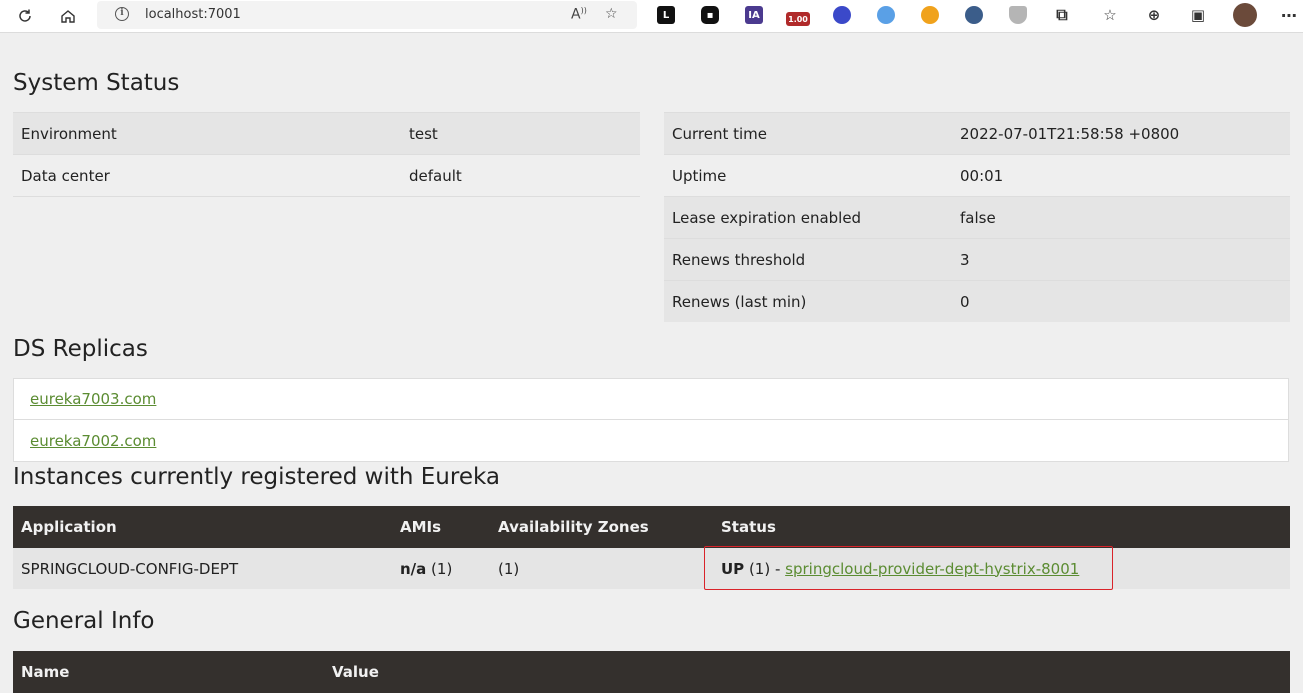  Describe the element at coordinates (84, 621) in the screenshot. I see `general-info-title: General Info` at that location.